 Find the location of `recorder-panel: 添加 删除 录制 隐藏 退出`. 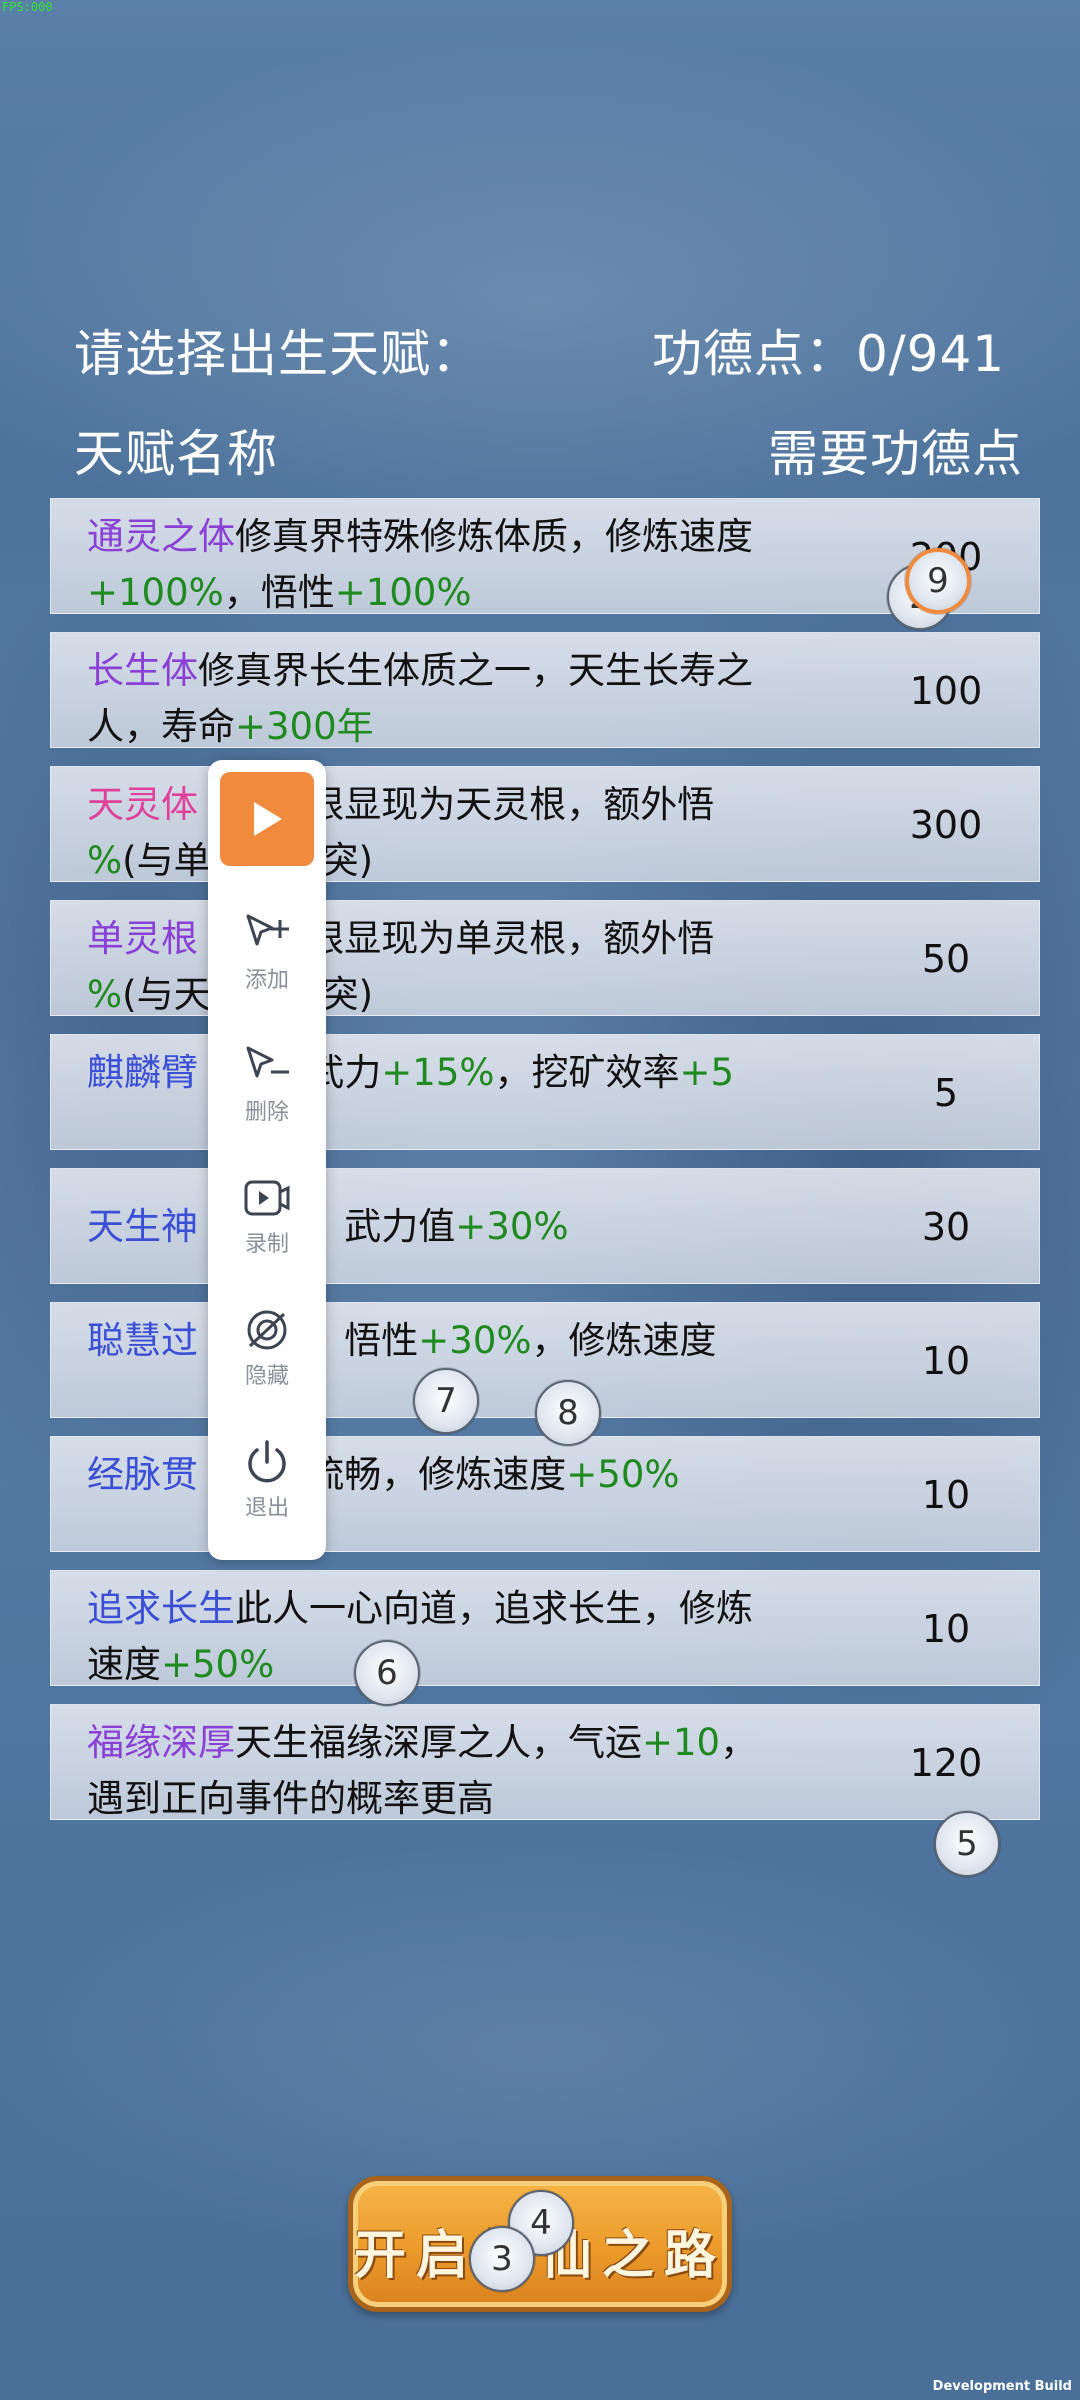

recorder-panel: 添加 删除 录制 隐藏 退出 is located at coordinates (267, 1160).